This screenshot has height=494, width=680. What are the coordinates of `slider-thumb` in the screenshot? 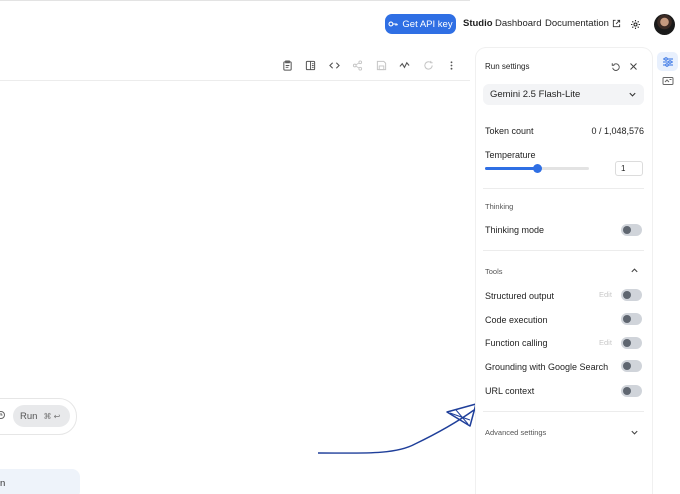 It's located at (537, 168).